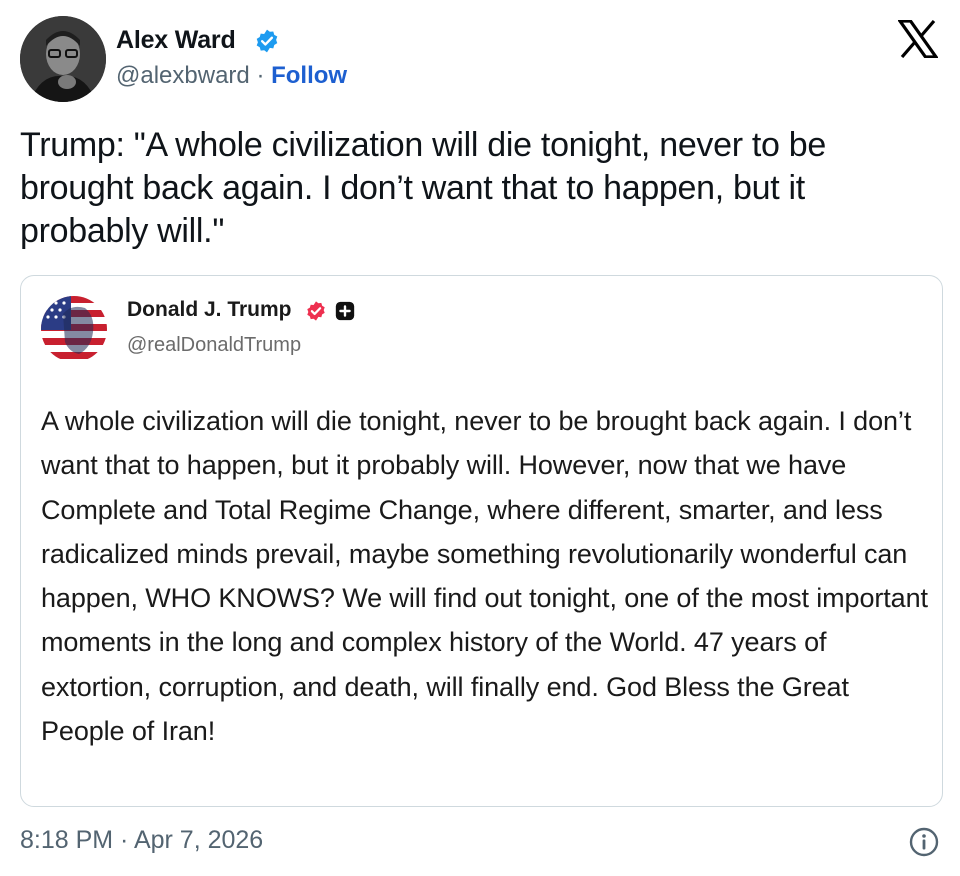 The image size is (960, 876). What do you see at coordinates (345, 311) in the screenshot?
I see `plus-badge-icon` at bounding box center [345, 311].